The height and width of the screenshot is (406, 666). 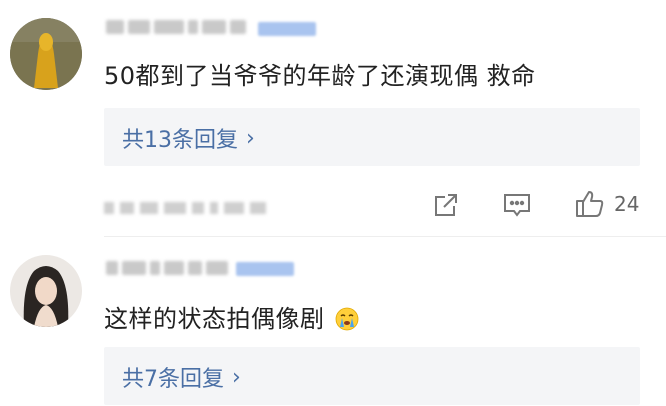 I want to click on view-replies-link: 共7条回复 ›, so click(x=181, y=377).